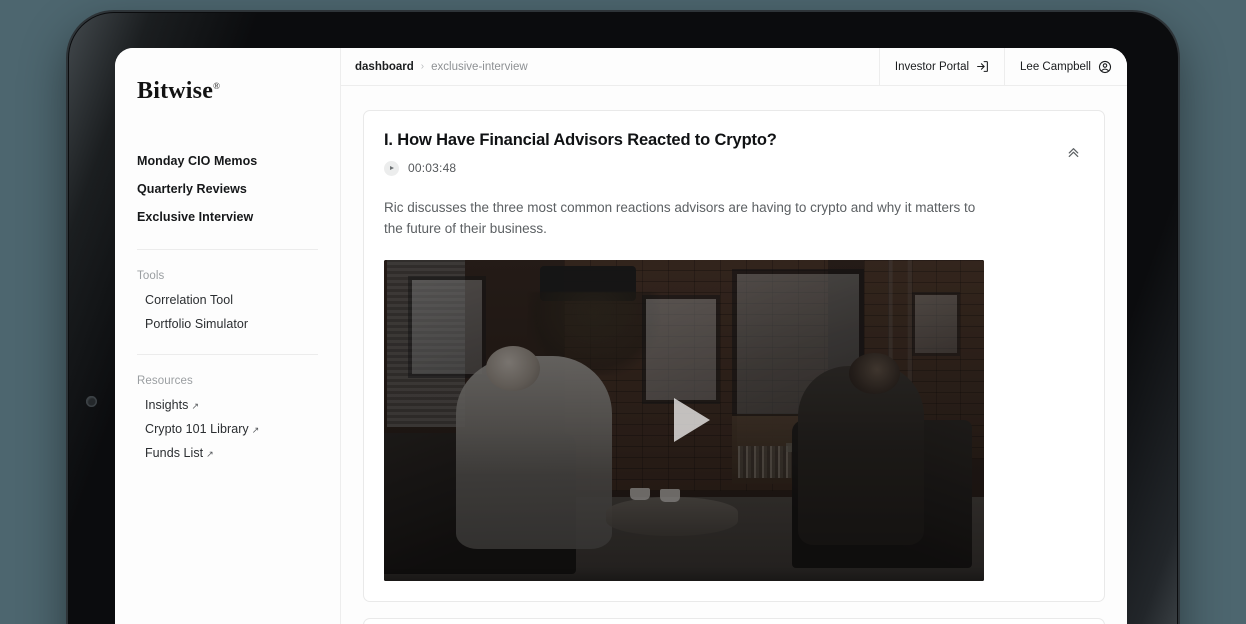 The image size is (1246, 624). What do you see at coordinates (227, 217) in the screenshot?
I see `sidebar-item-exclusive-interview: Exclusive Interview` at bounding box center [227, 217].